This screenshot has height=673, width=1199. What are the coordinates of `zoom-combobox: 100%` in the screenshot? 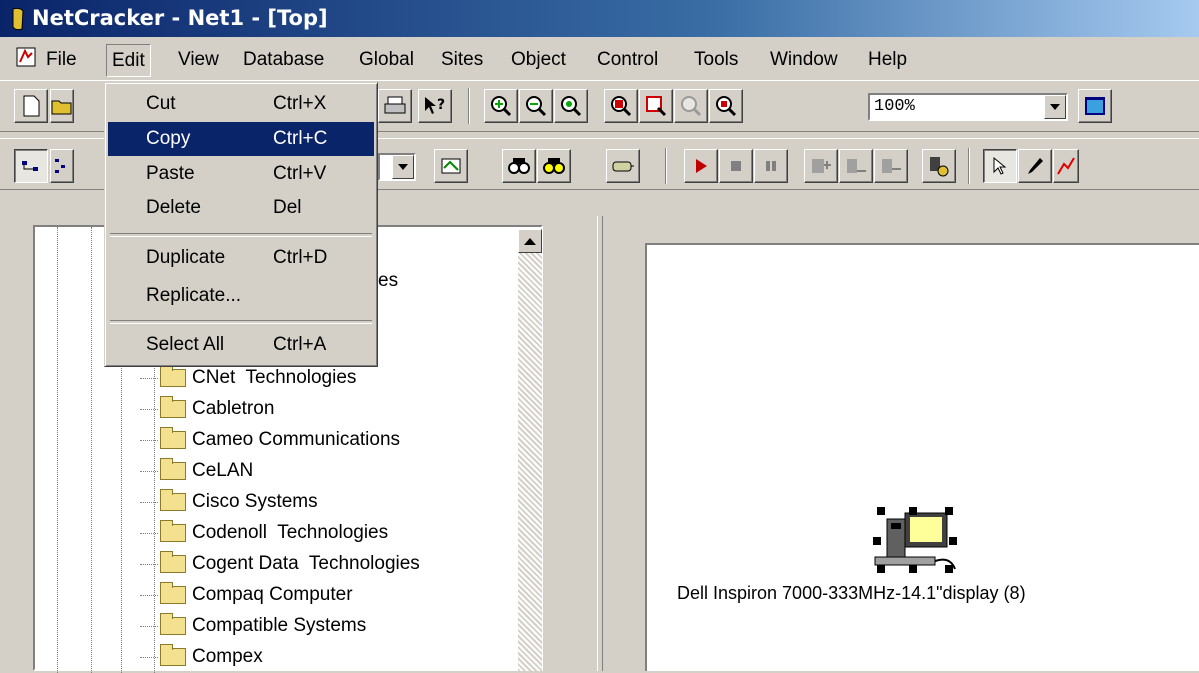 It's located at (968, 107).